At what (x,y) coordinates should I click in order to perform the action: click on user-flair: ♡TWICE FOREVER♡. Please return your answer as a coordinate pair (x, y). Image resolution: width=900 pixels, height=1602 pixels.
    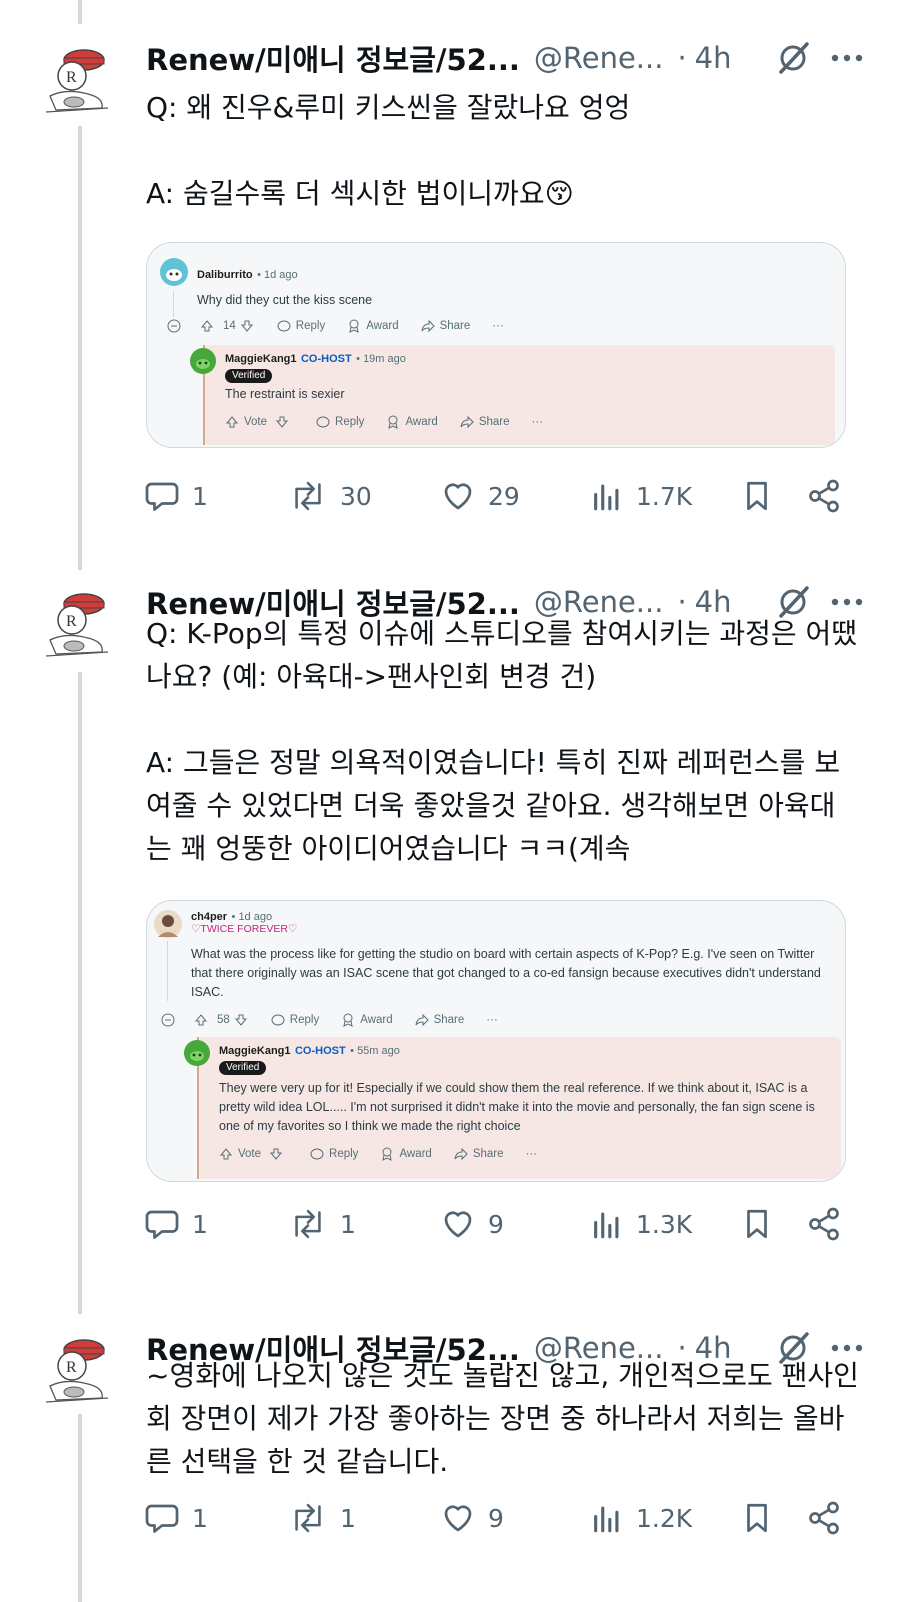
    Looking at the image, I should click on (244, 929).